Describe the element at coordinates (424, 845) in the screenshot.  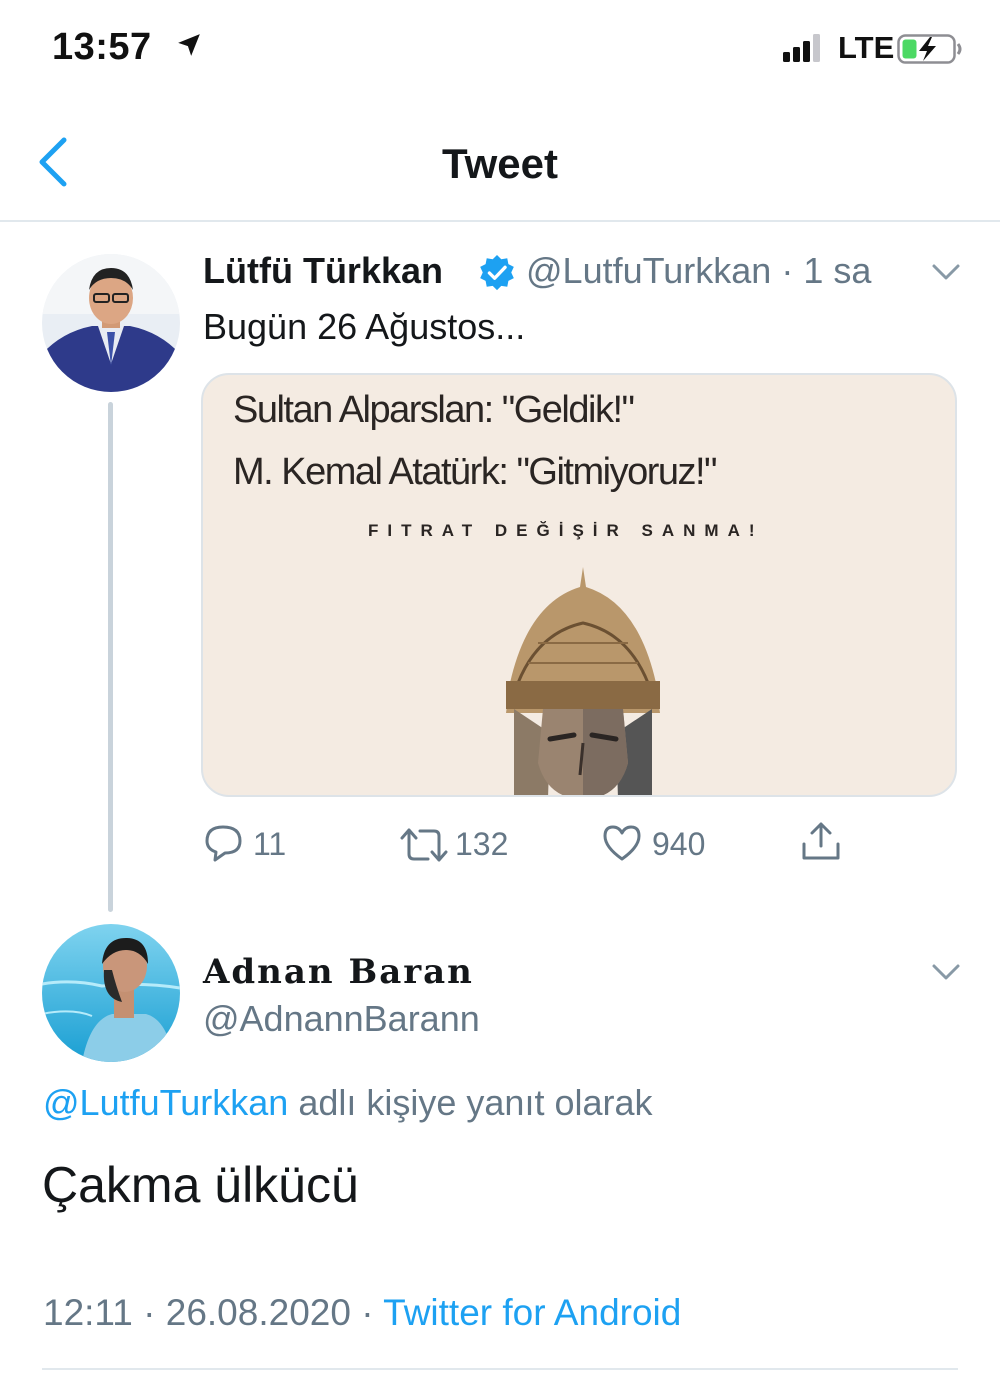
I see `retweet-icon` at that location.